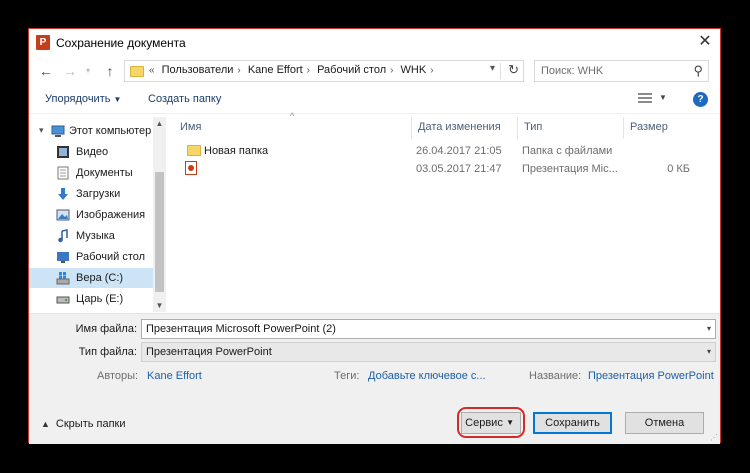 Image resolution: width=750 pixels, height=473 pixels. Describe the element at coordinates (651, 376) in the screenshot. I see `title-input: Презентация PowerPoint` at that location.